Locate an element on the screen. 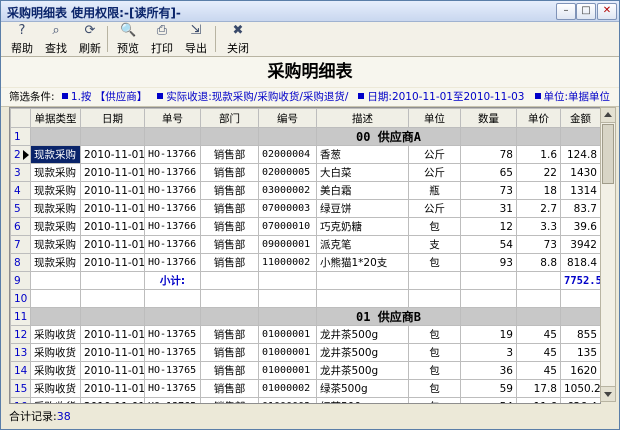 The image size is (620, 430). print-button: ⎙ 打印 is located at coordinates (162, 39).